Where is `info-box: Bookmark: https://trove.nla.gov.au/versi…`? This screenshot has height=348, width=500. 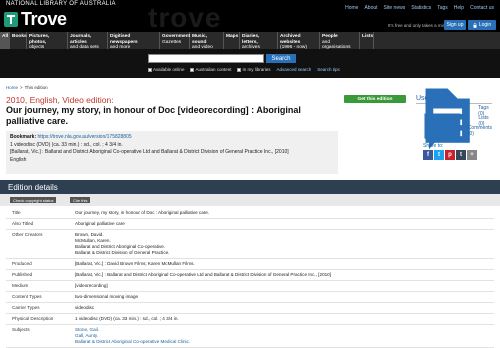 info-box: Bookmark: https://trove.nla.gov.au/versi… is located at coordinates (172, 152).